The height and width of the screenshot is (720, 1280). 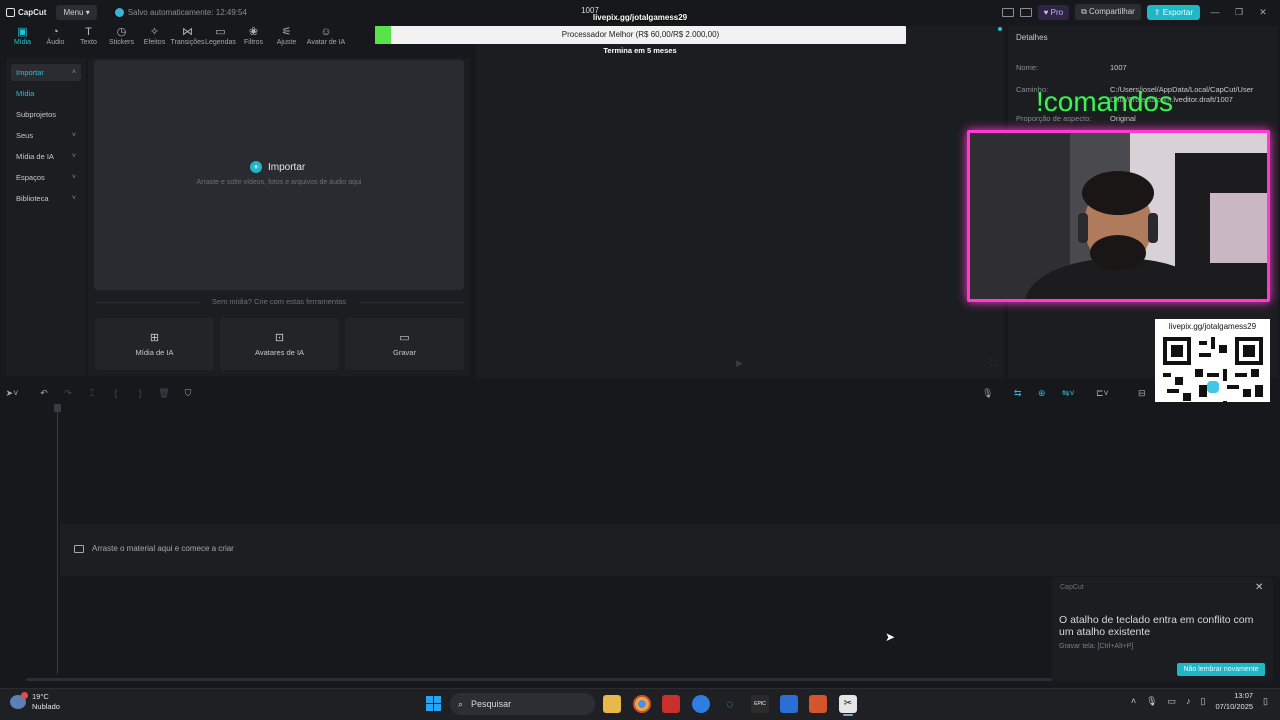 I want to click on details-title: Detalhes, so click(x=1032, y=37).